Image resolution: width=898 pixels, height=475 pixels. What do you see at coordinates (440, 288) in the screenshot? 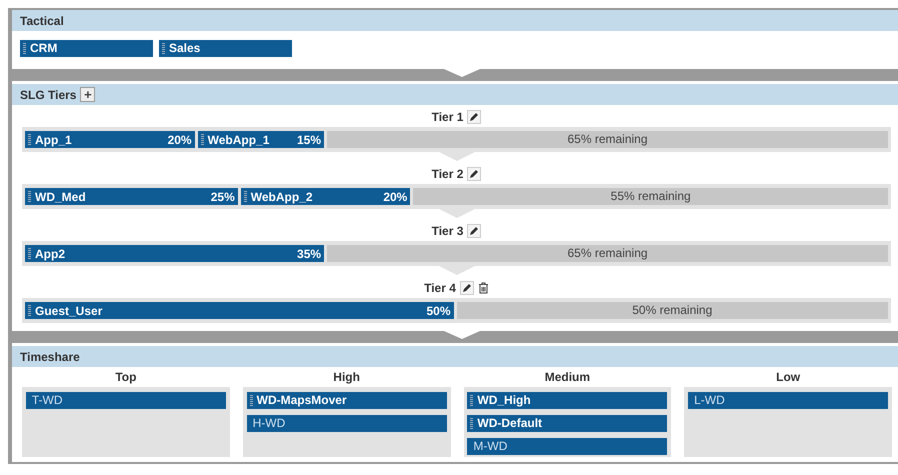
I see `tier-label: Tier 4` at bounding box center [440, 288].